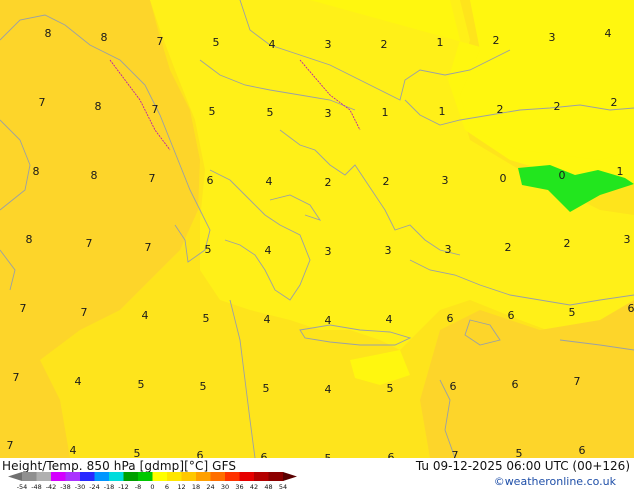 This screenshot has width=634, height=494. Describe the element at coordinates (196, 486) in the screenshot. I see `legend-tick-label: 18` at that location.